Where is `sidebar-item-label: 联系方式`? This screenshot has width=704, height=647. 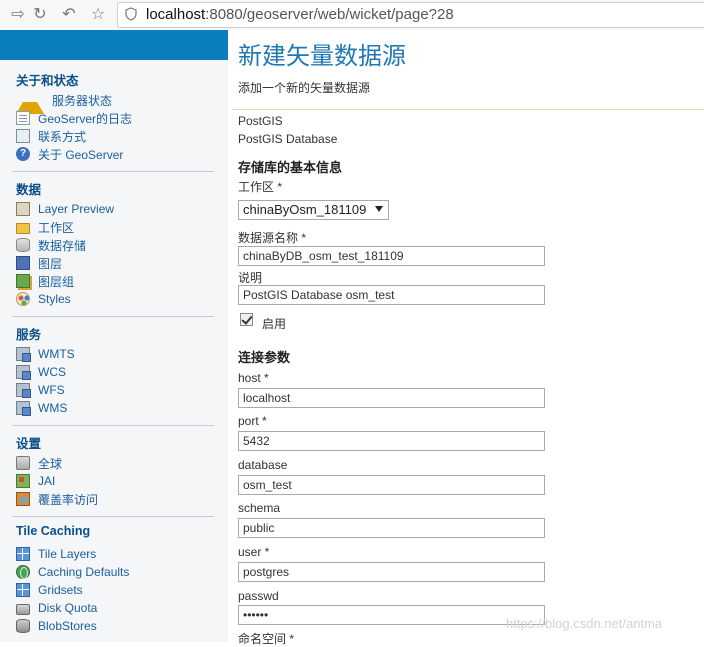 sidebar-item-label: 联系方式 is located at coordinates (62, 136).